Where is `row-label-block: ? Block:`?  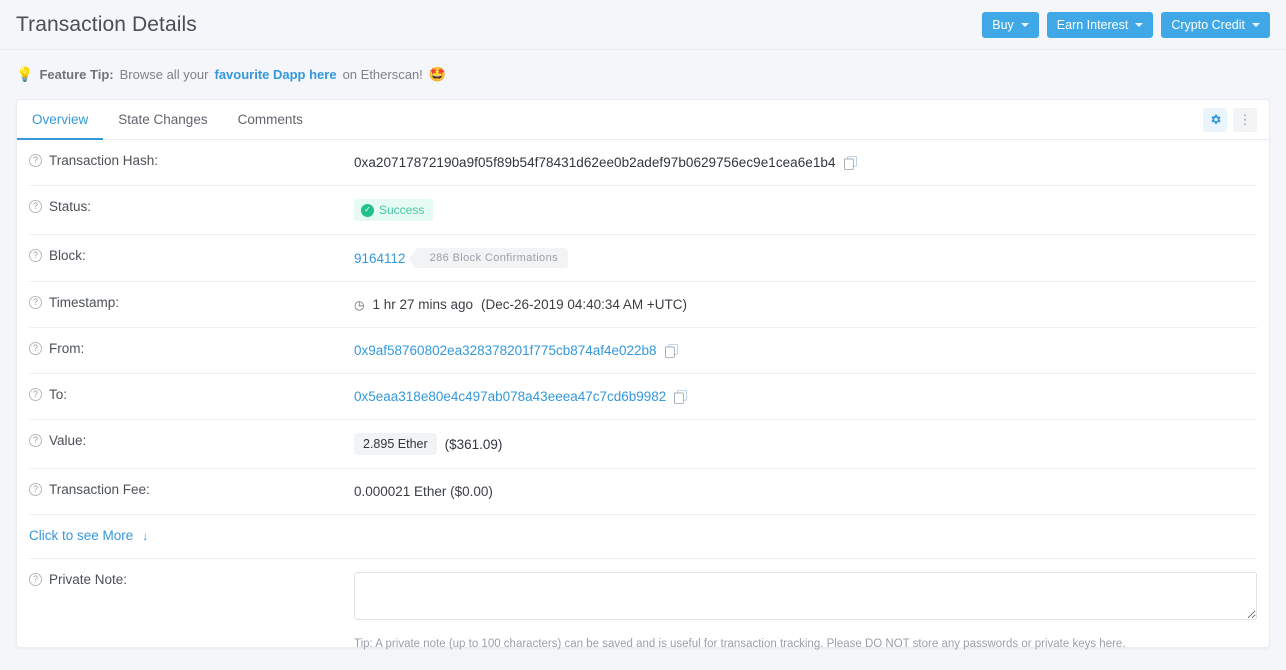
row-label-block: ? Block: is located at coordinates (191, 255).